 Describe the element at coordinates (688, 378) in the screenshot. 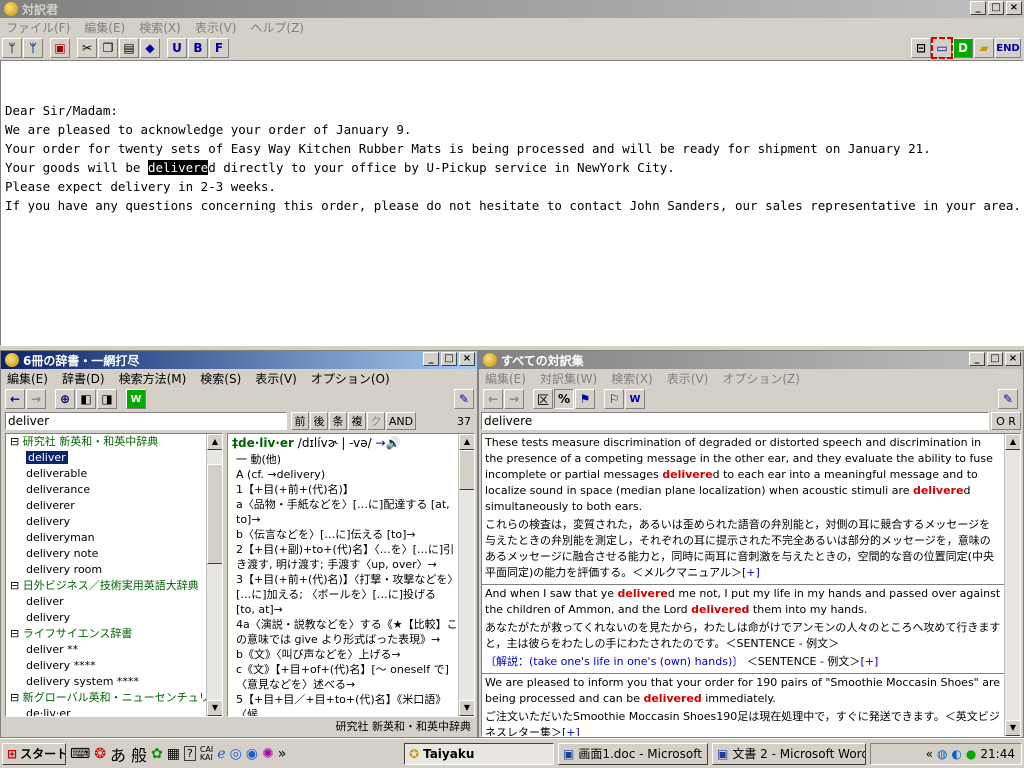

I see `corpus-menu-view: 表示(V)` at that location.